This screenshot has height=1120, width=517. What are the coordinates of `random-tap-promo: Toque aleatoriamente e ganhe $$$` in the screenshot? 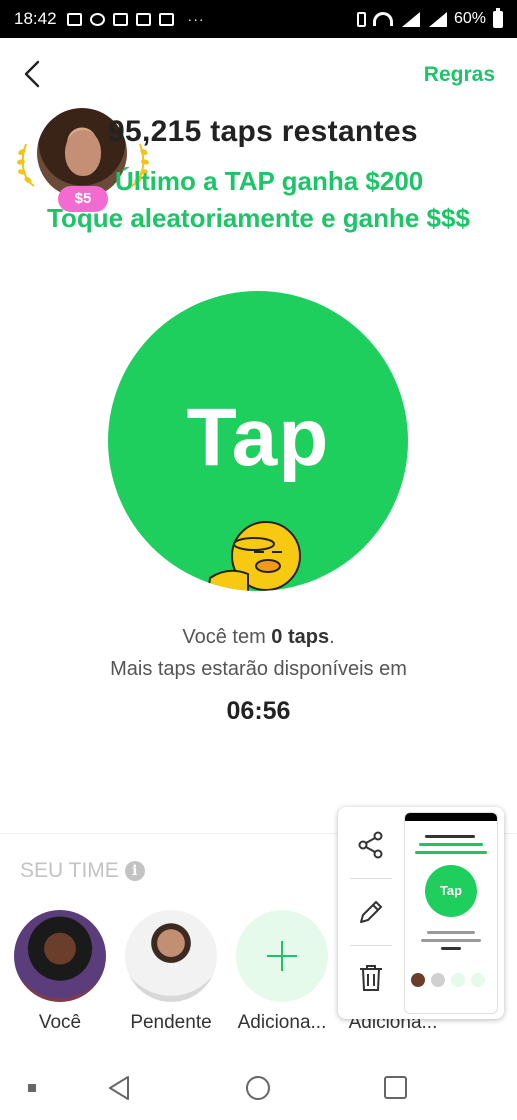 It's located at (258, 218).